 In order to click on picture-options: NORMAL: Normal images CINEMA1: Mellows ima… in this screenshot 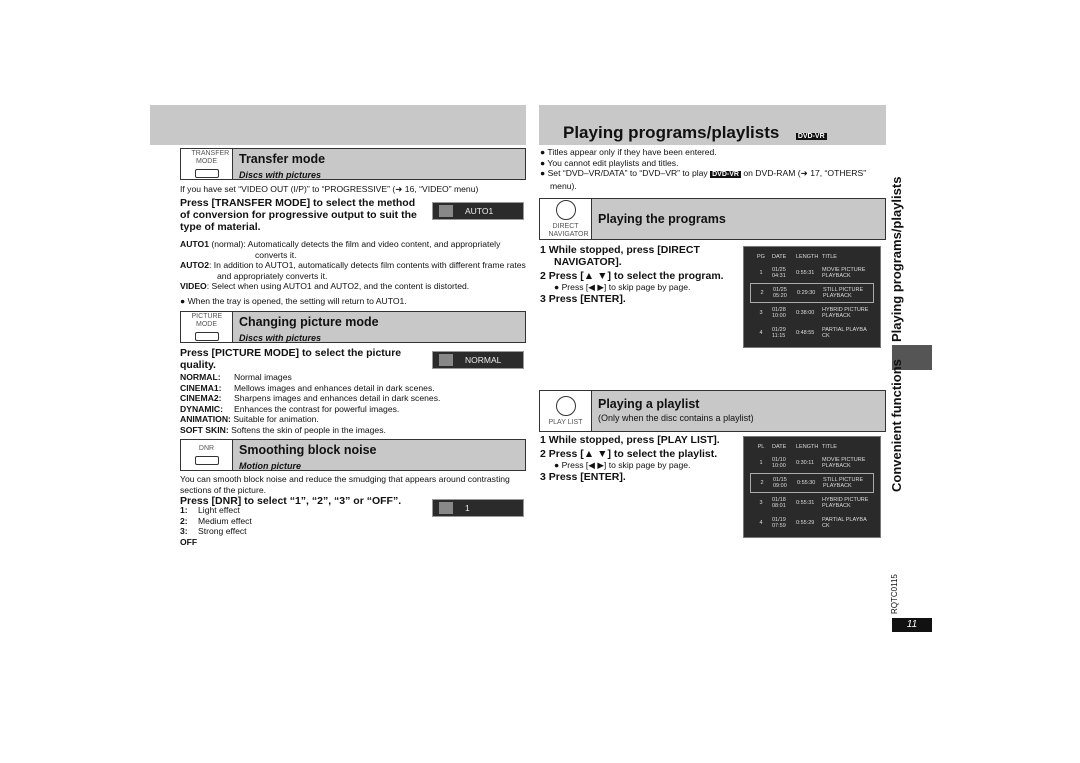, I will do `click(310, 403)`.